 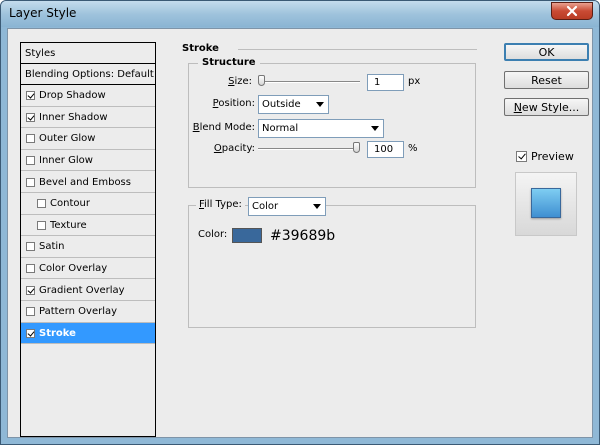 What do you see at coordinates (552, 156) in the screenshot?
I see `preview-label: Preview` at bounding box center [552, 156].